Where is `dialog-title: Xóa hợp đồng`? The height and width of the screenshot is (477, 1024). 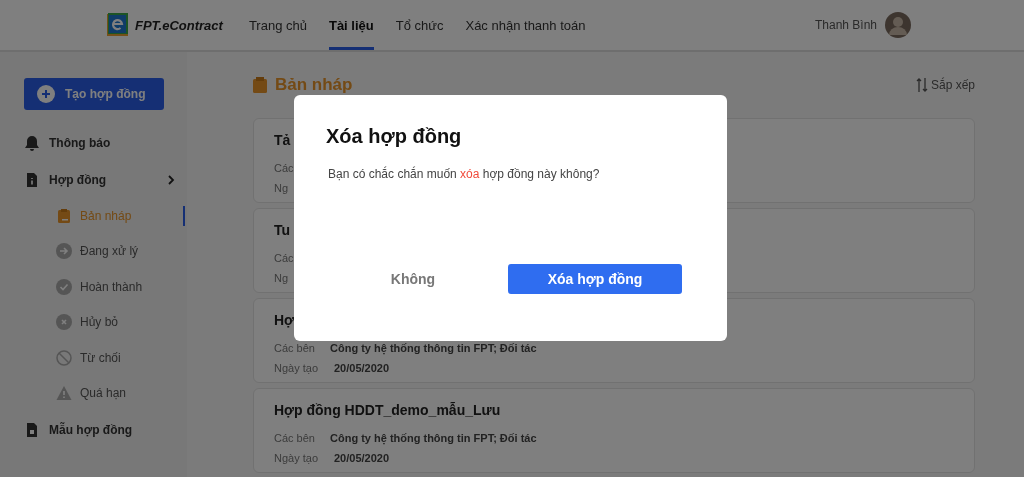 dialog-title: Xóa hợp đồng is located at coordinates (394, 136).